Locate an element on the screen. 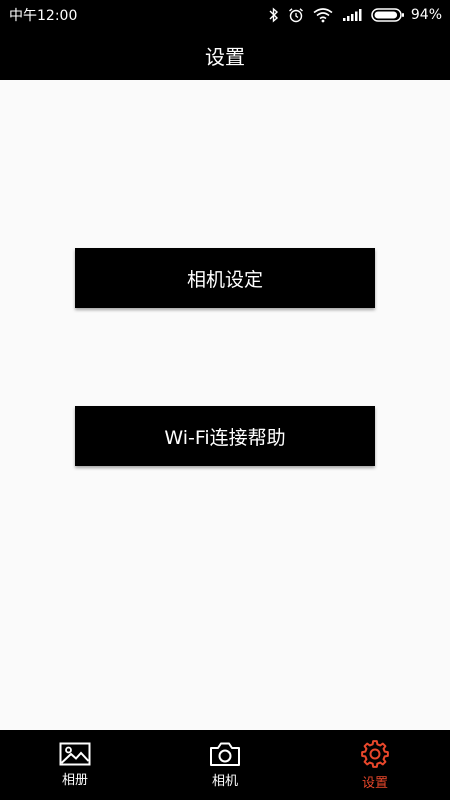  camera-settings-button: 相机设定 is located at coordinates (225, 278).